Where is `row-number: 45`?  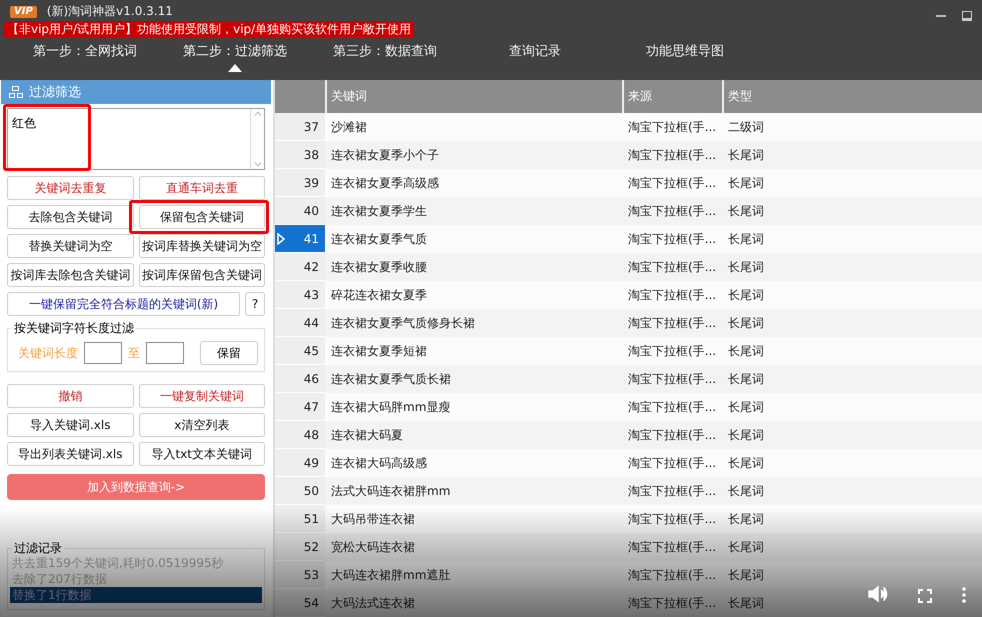 row-number: 45 is located at coordinates (300, 351).